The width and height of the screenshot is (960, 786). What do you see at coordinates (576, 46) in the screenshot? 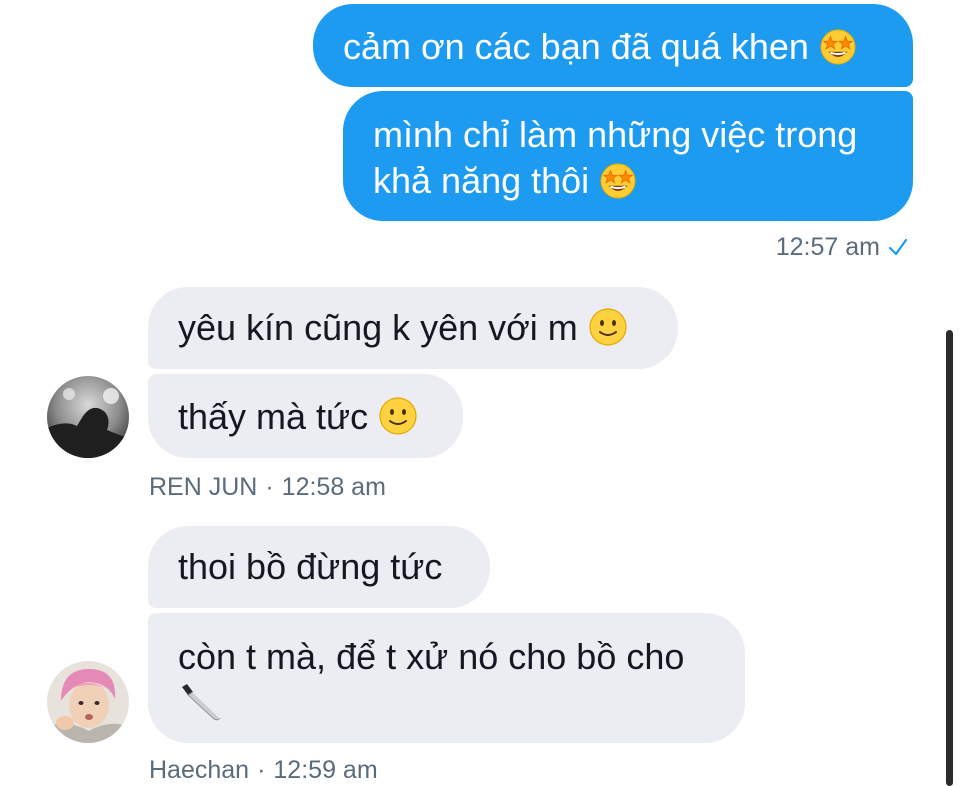
I see `message-text: cảm ơn các bạn đã quá khen` at bounding box center [576, 46].